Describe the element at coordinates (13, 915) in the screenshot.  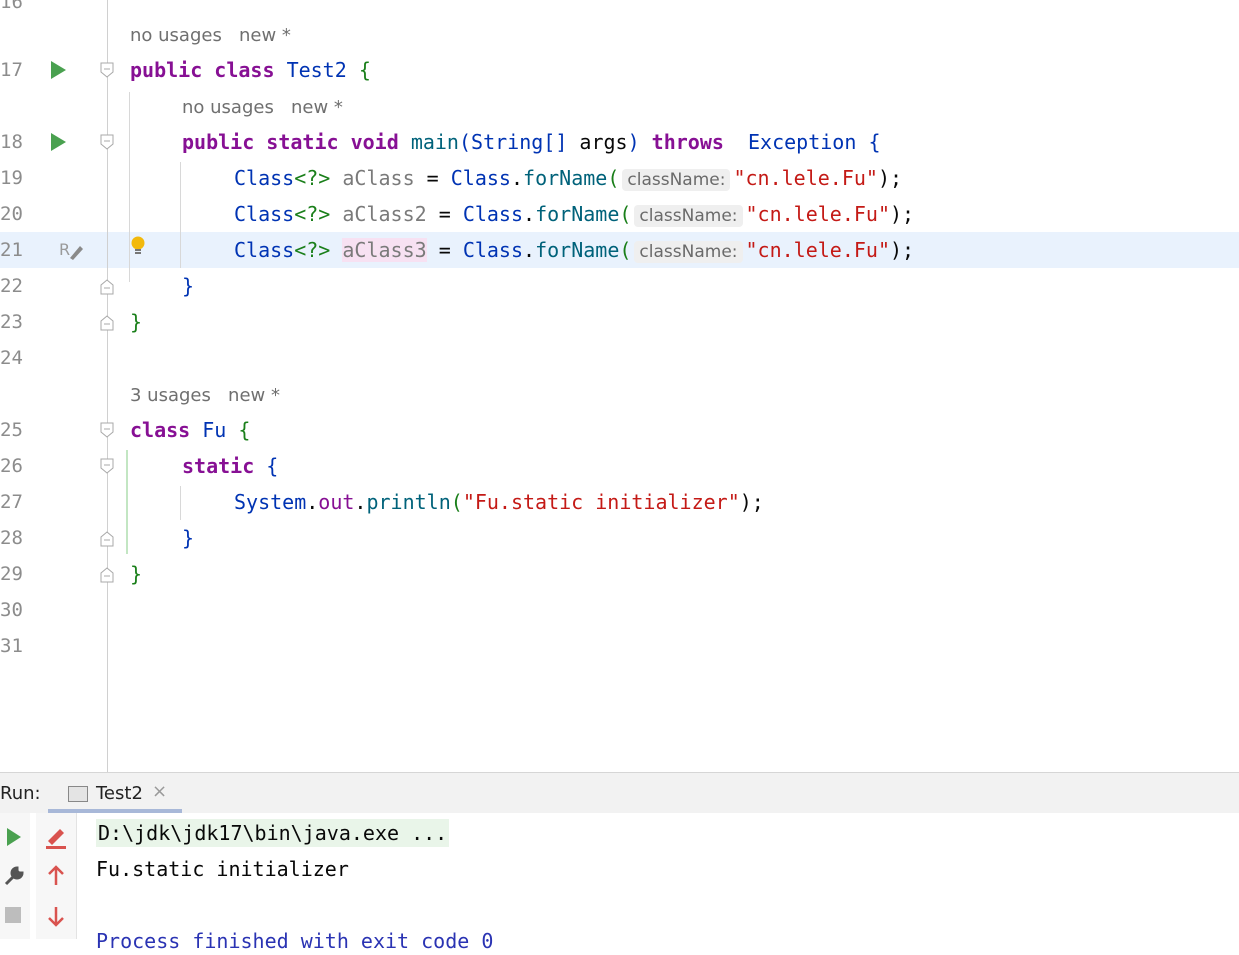
I see `stop-icon` at that location.